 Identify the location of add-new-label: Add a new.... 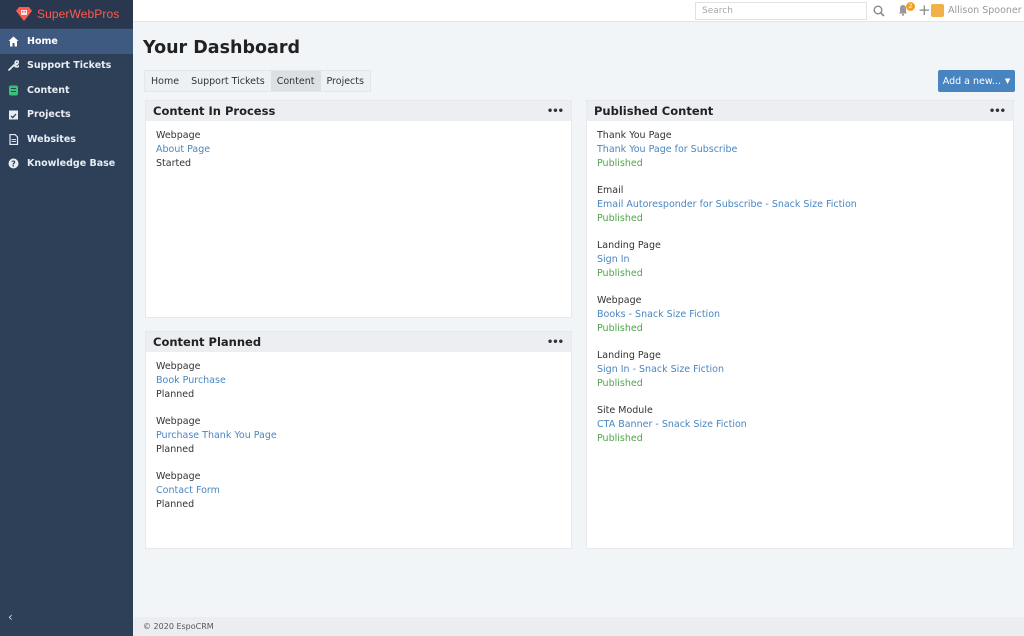
(971, 81).